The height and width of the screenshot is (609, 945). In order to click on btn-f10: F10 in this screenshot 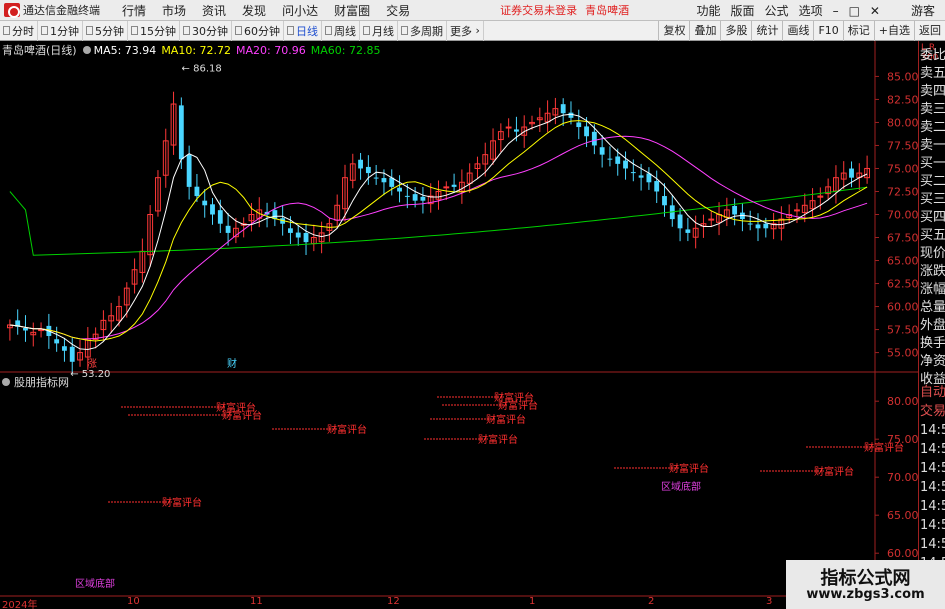, I will do `click(827, 31)`.